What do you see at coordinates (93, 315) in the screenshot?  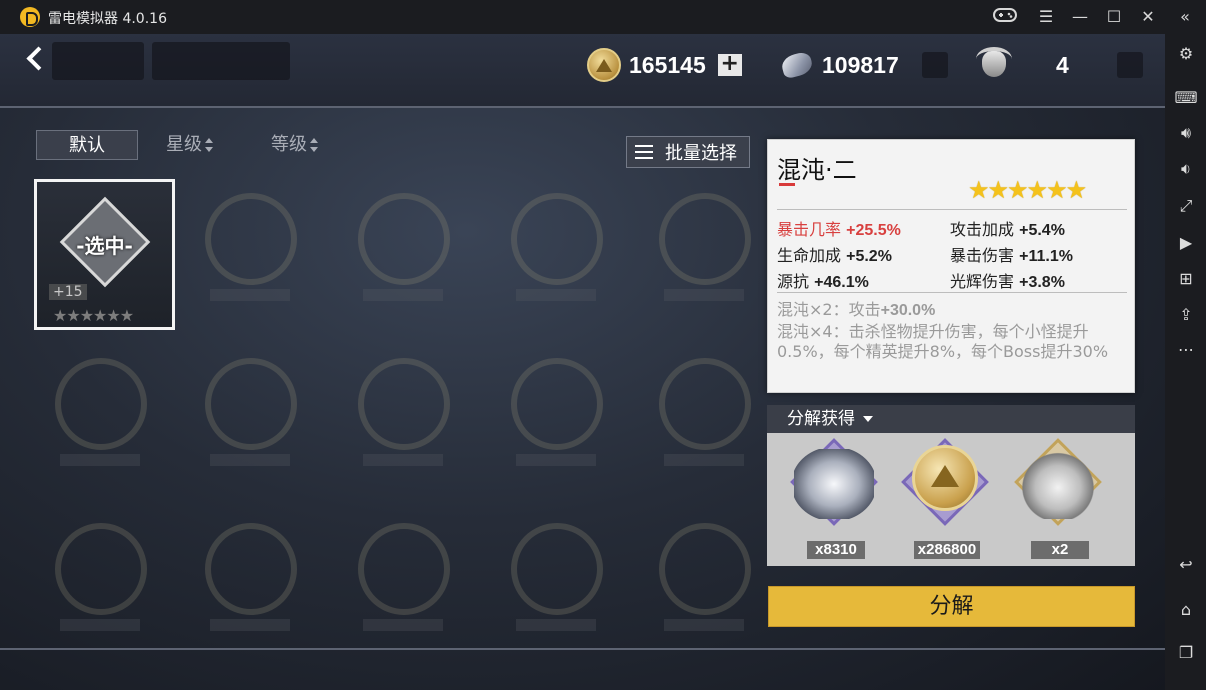 I see `item-stars: ★★★★★★` at bounding box center [93, 315].